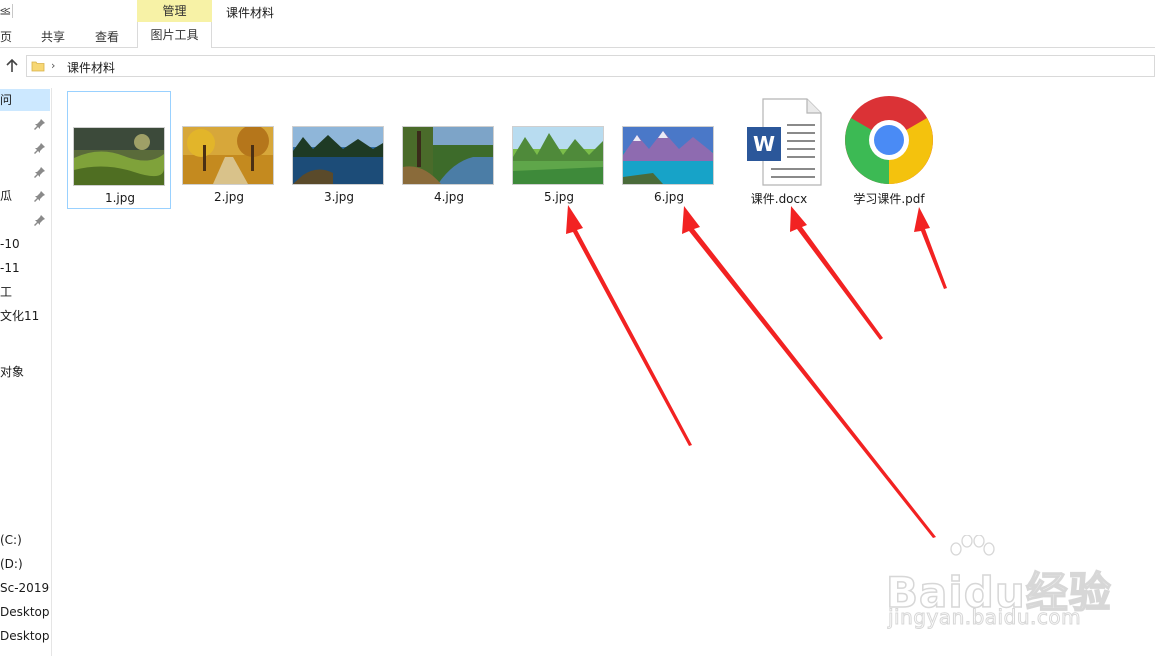  I want to click on nav-item: 问, so click(25, 100).